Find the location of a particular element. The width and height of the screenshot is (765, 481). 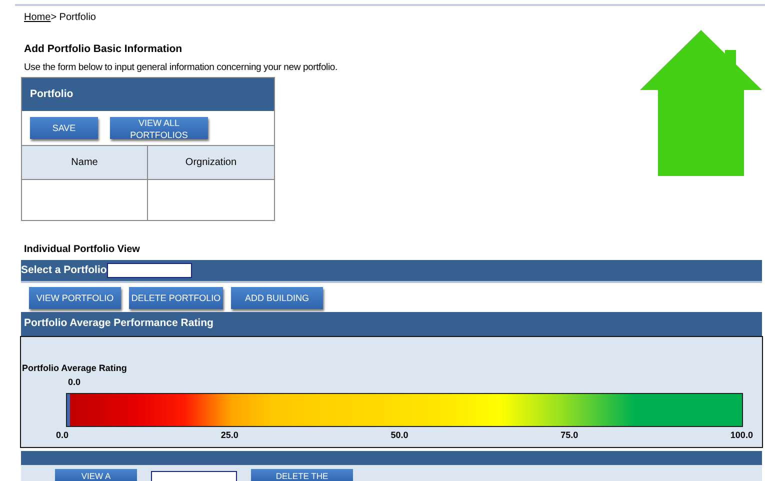

house-icon is located at coordinates (701, 103).